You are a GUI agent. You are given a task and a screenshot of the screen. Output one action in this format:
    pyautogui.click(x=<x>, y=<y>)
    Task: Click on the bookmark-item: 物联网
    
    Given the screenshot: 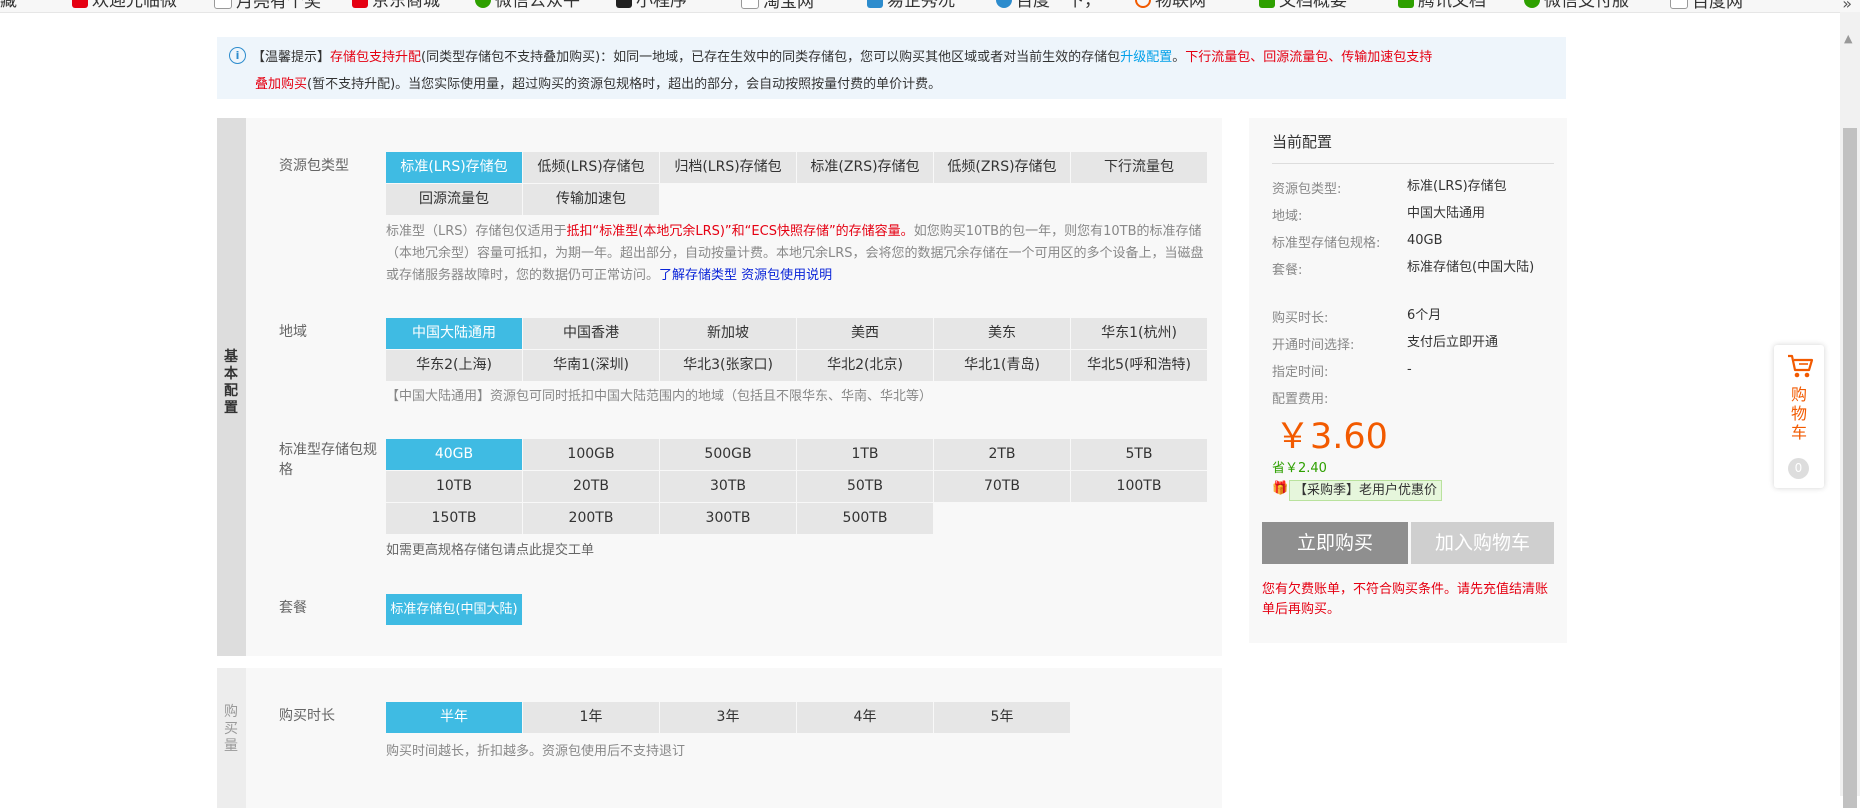 What is the action you would take?
    pyautogui.click(x=1170, y=5)
    